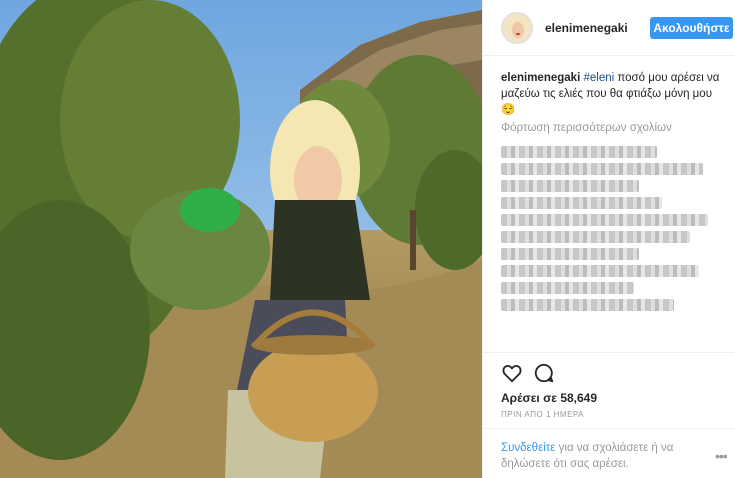 The width and height of the screenshot is (735, 478). I want to click on caption-author: elenimenegaki, so click(540, 78).